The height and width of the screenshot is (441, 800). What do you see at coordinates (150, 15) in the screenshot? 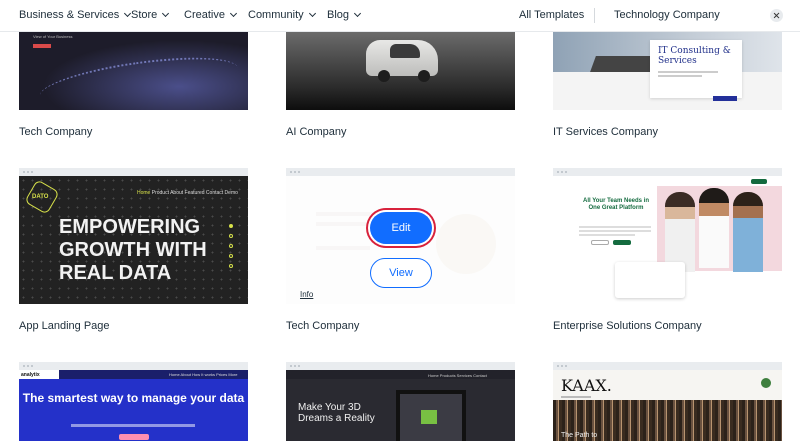
I see `nav-store: Store` at bounding box center [150, 15].